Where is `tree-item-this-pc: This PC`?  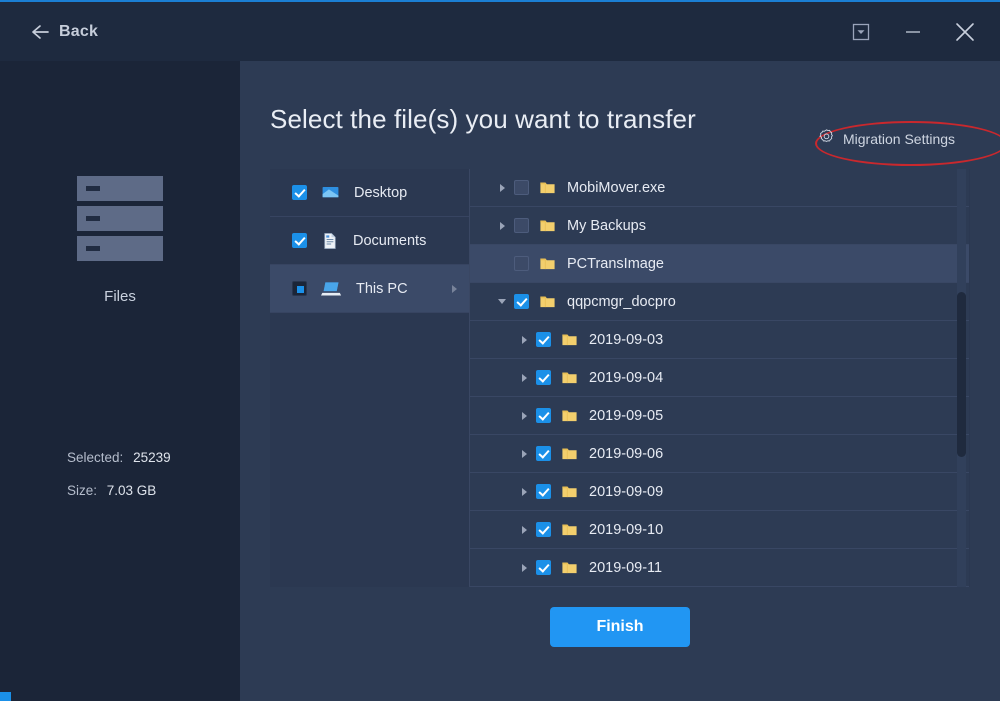
tree-item-this-pc: This PC is located at coordinates (369, 289).